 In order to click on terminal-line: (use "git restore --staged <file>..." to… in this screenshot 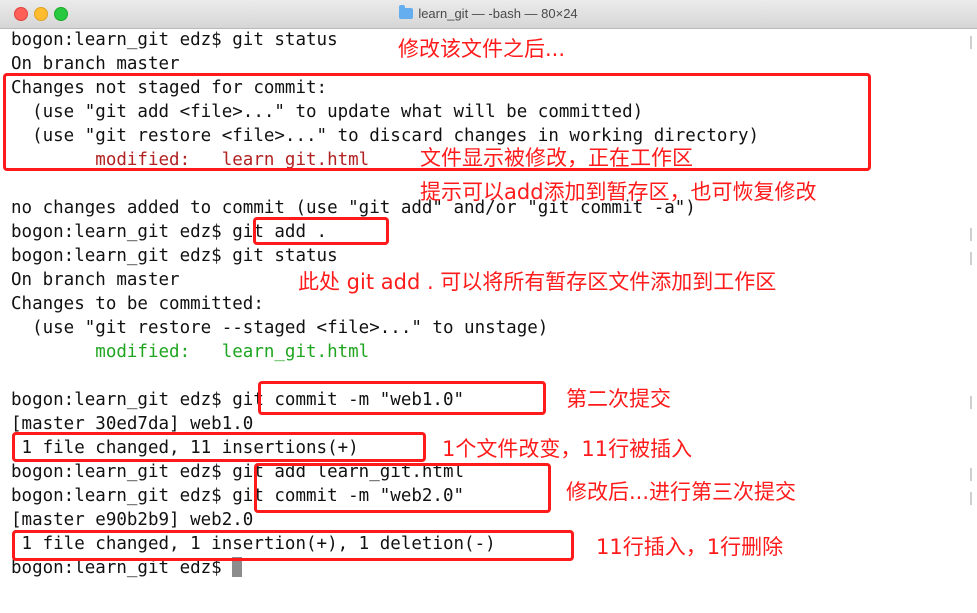, I will do `click(280, 328)`.